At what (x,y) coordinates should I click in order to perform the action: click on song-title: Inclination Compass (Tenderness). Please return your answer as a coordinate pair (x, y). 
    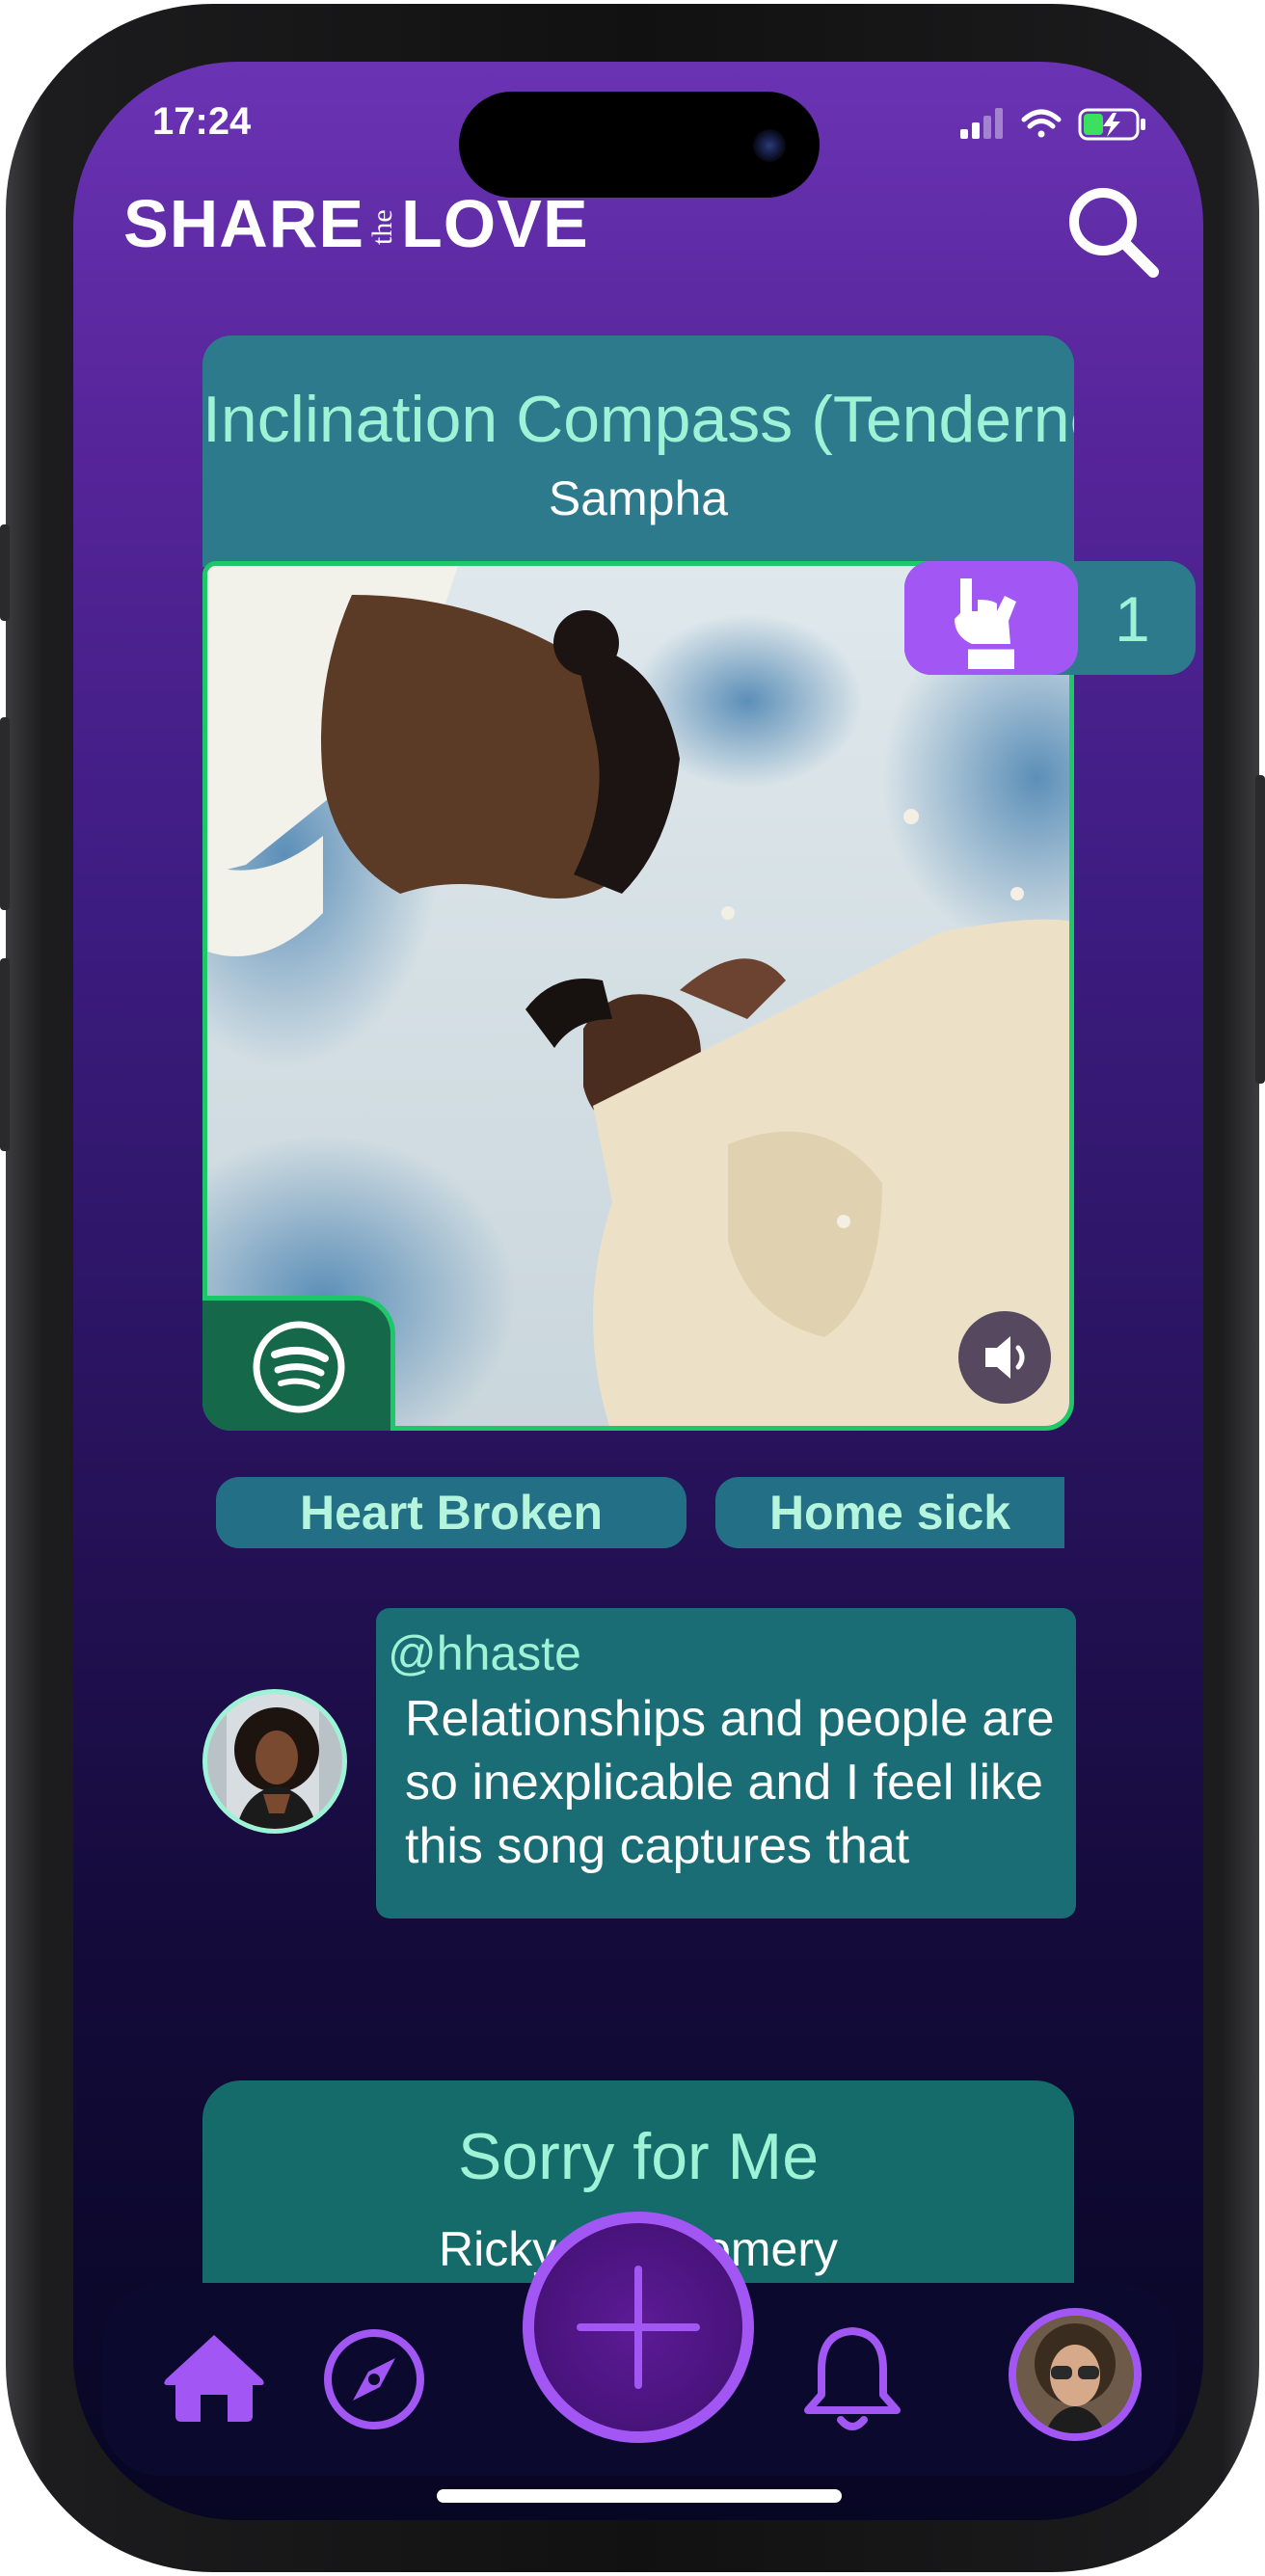
    Looking at the image, I should click on (638, 420).